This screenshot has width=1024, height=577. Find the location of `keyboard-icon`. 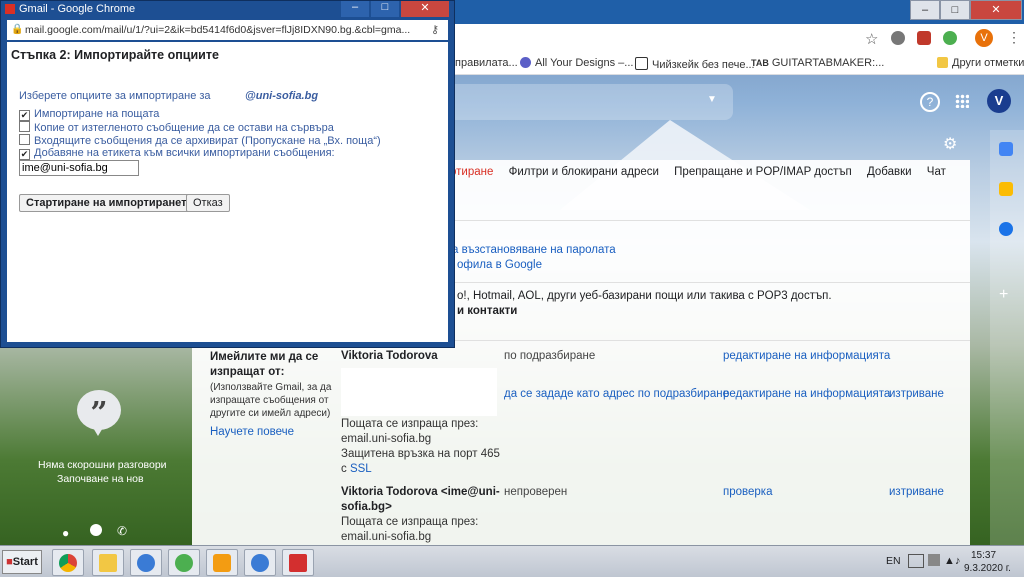

keyboard-icon is located at coordinates (916, 561).